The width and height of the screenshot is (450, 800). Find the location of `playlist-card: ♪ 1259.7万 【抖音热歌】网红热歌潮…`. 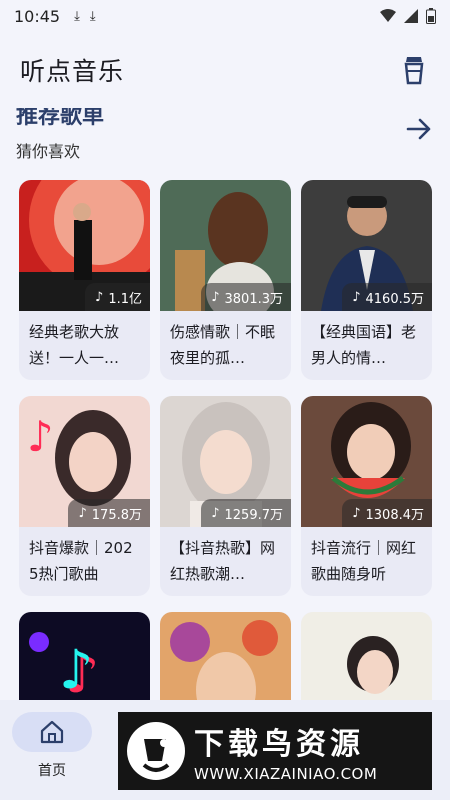

playlist-card: ♪ 1259.7万 【抖音热歌】网红热歌潮… is located at coordinates (225, 496).